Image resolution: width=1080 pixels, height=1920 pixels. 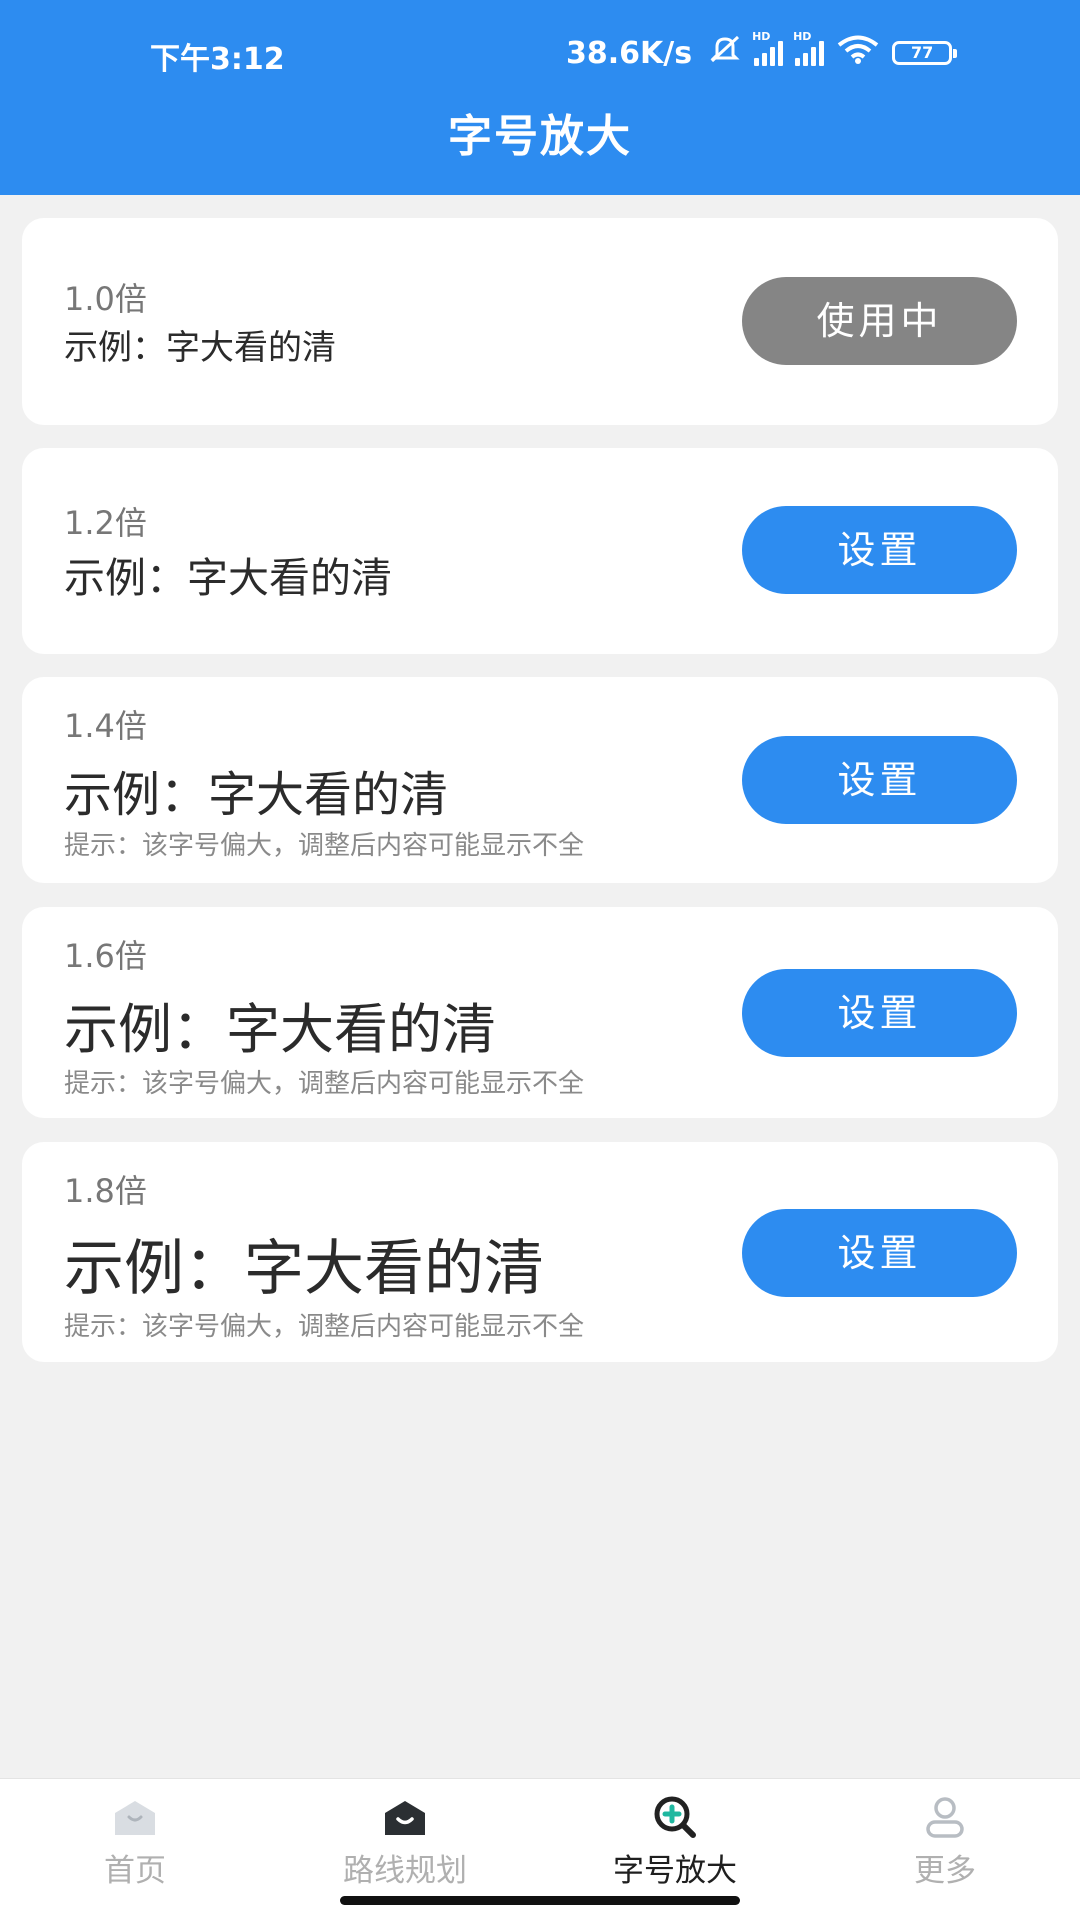 What do you see at coordinates (675, 1817) in the screenshot?
I see `zoom-plus-icon` at bounding box center [675, 1817].